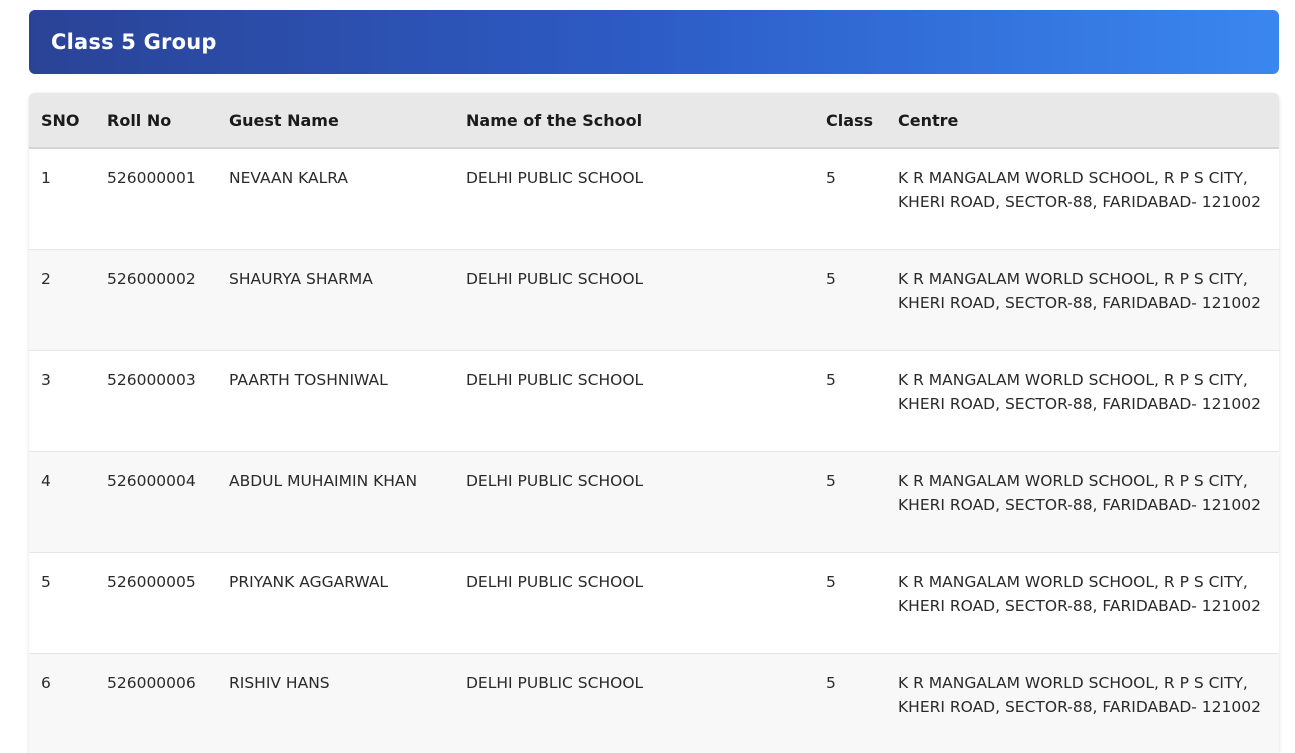 Image resolution: width=1295 pixels, height=753 pixels. What do you see at coordinates (62, 603) in the screenshot?
I see `cell-sno: 5` at bounding box center [62, 603].